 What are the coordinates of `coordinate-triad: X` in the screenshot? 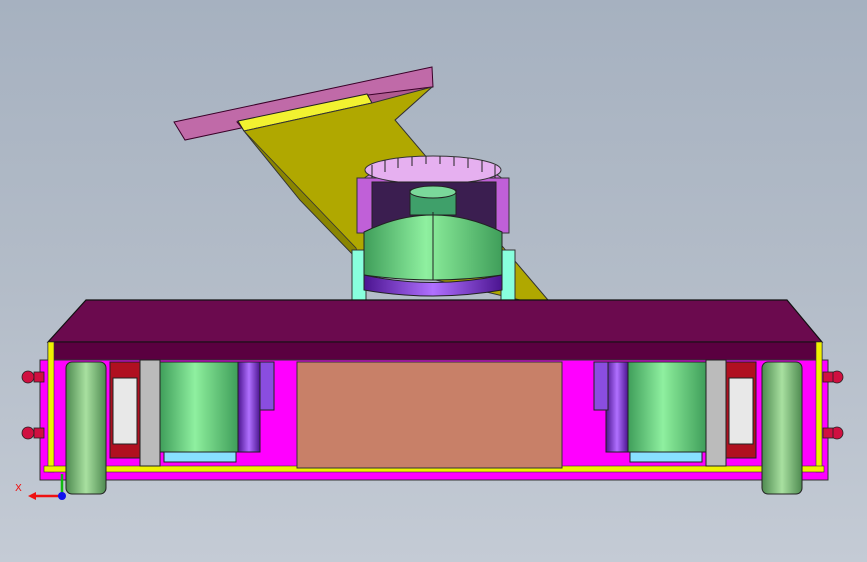 It's located at (45, 492).